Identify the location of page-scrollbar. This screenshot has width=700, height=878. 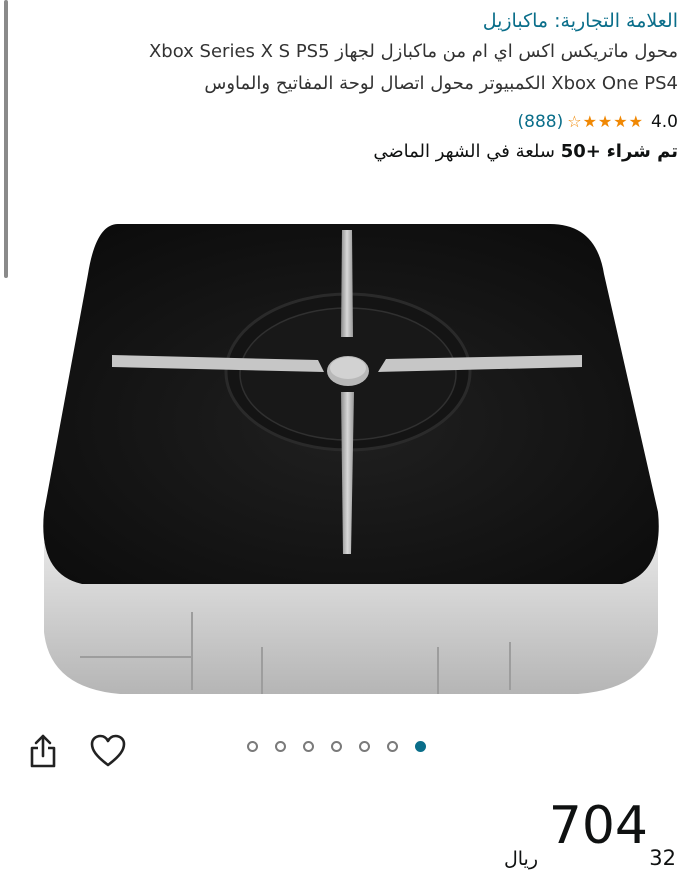
(6, 139).